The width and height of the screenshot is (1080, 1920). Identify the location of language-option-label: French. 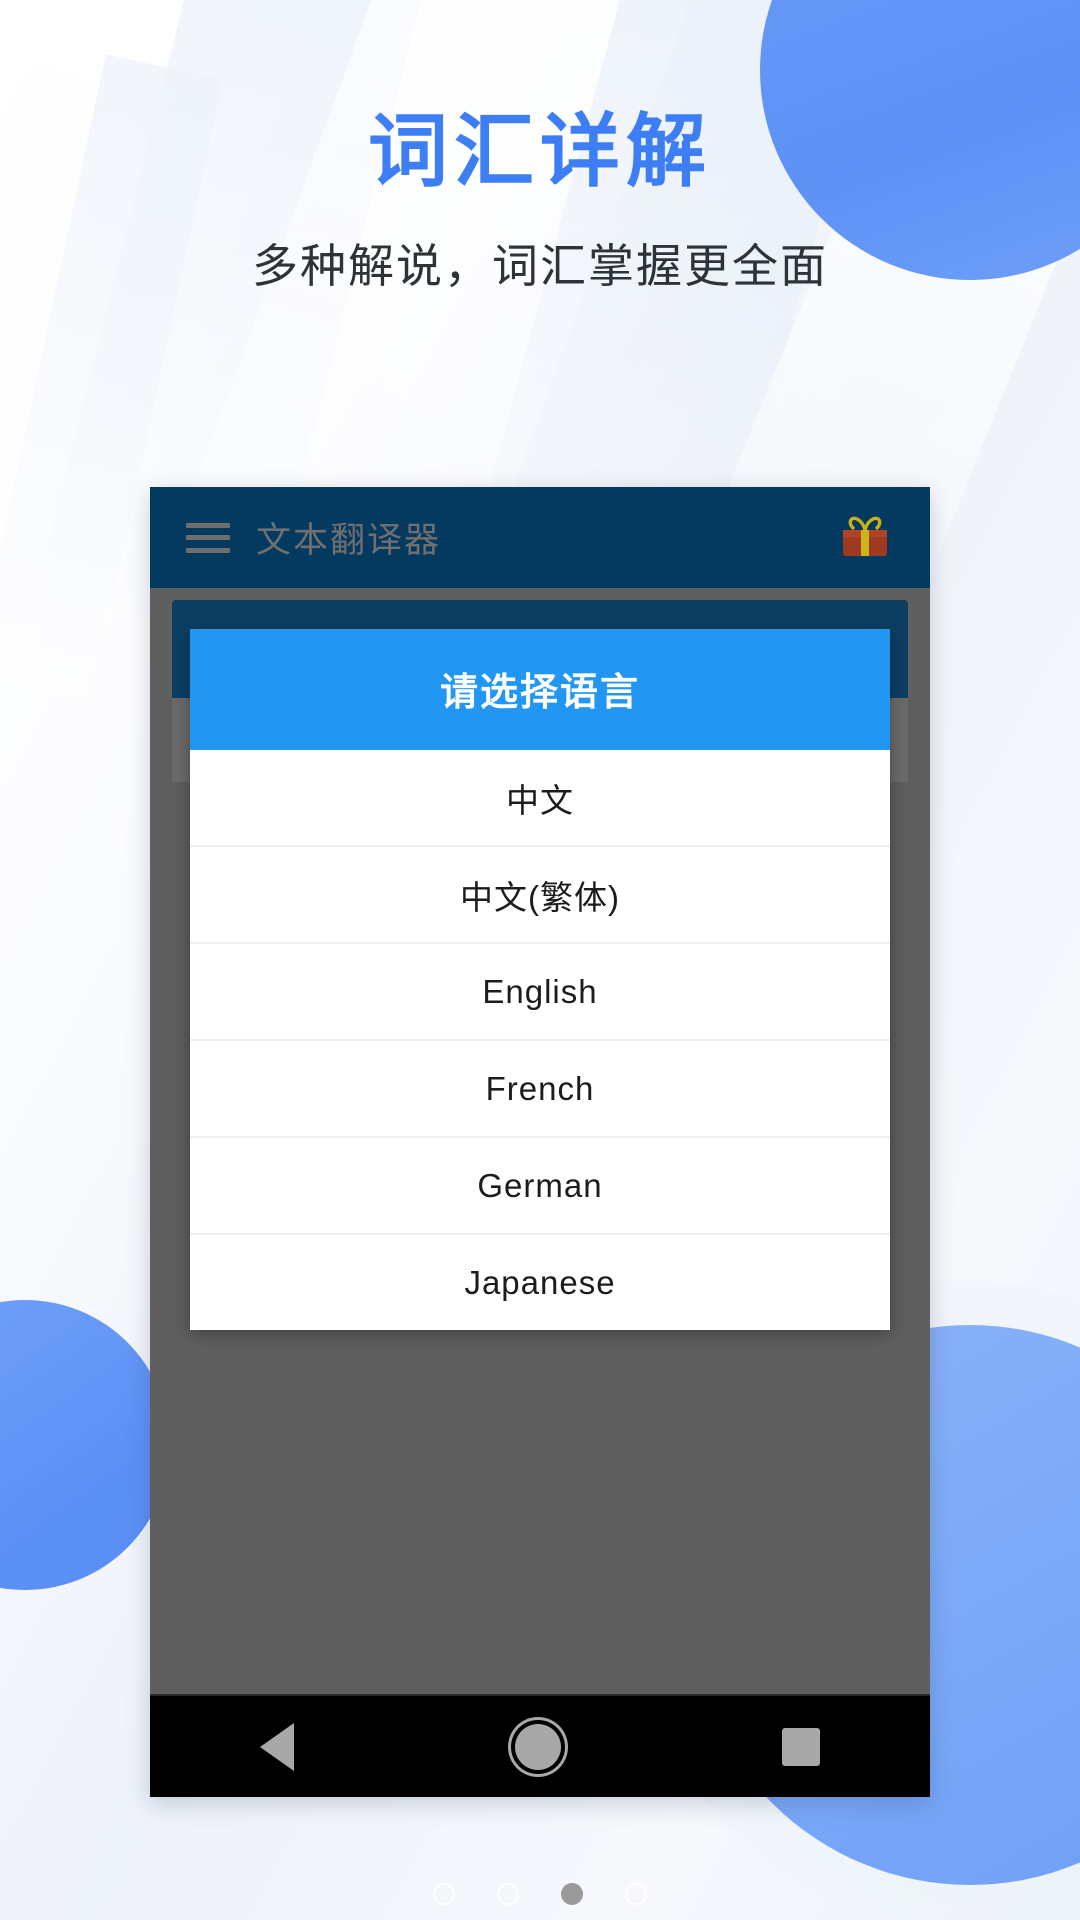
(540, 1088).